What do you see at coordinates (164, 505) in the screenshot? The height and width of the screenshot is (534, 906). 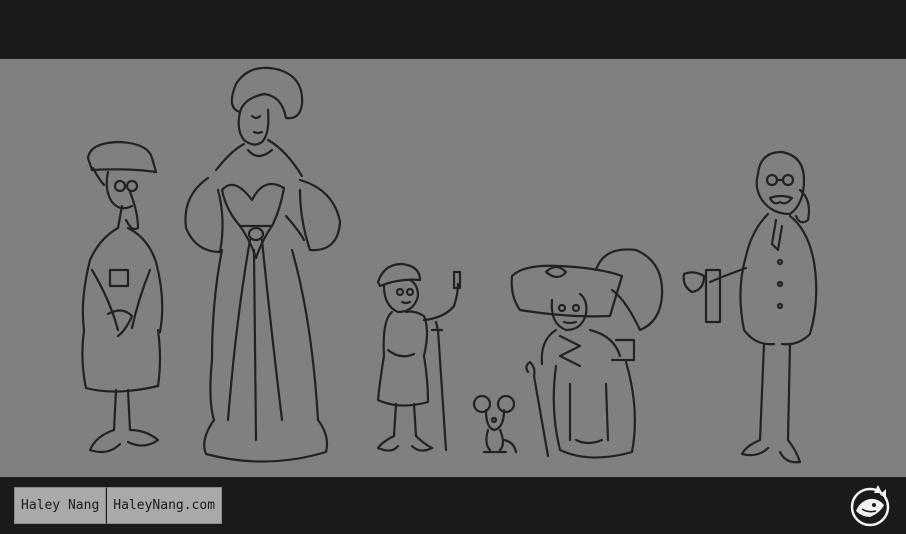 I see `website-link: HaleyNang.com` at bounding box center [164, 505].